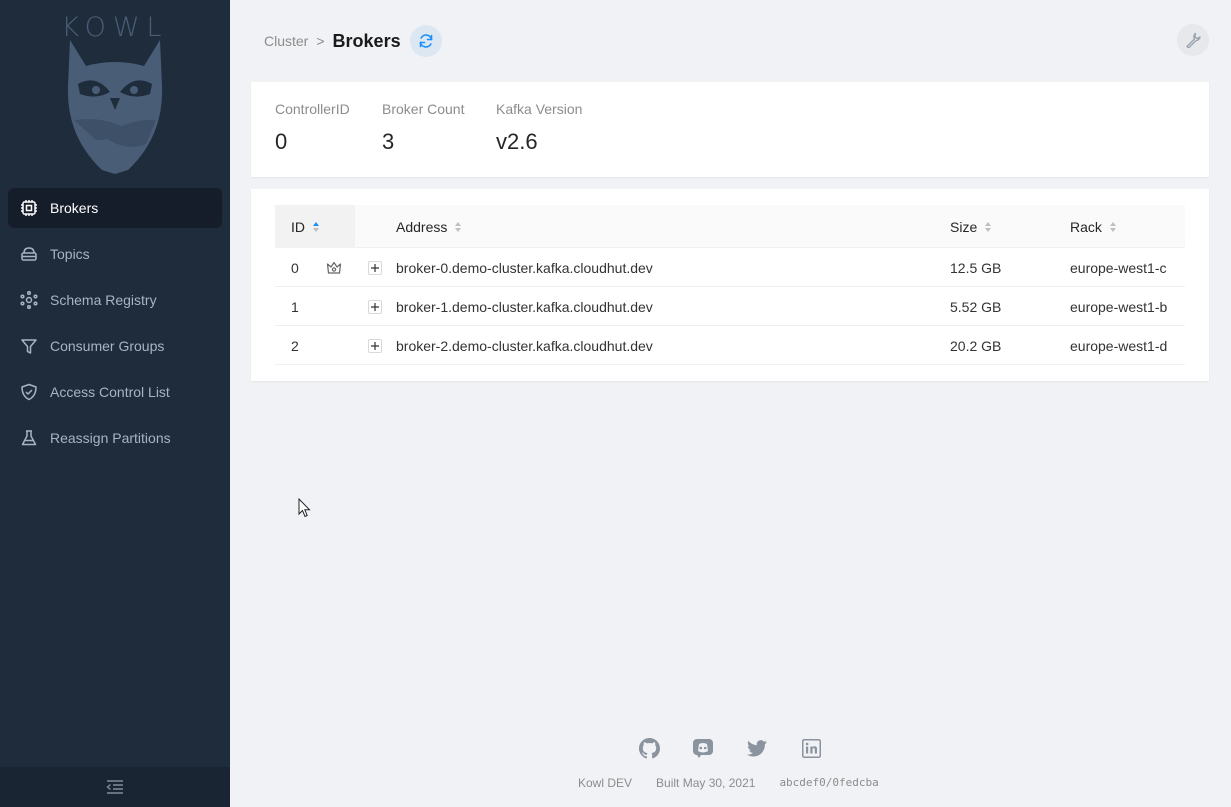  I want to click on sidebar-item-label: Topics, so click(70, 254).